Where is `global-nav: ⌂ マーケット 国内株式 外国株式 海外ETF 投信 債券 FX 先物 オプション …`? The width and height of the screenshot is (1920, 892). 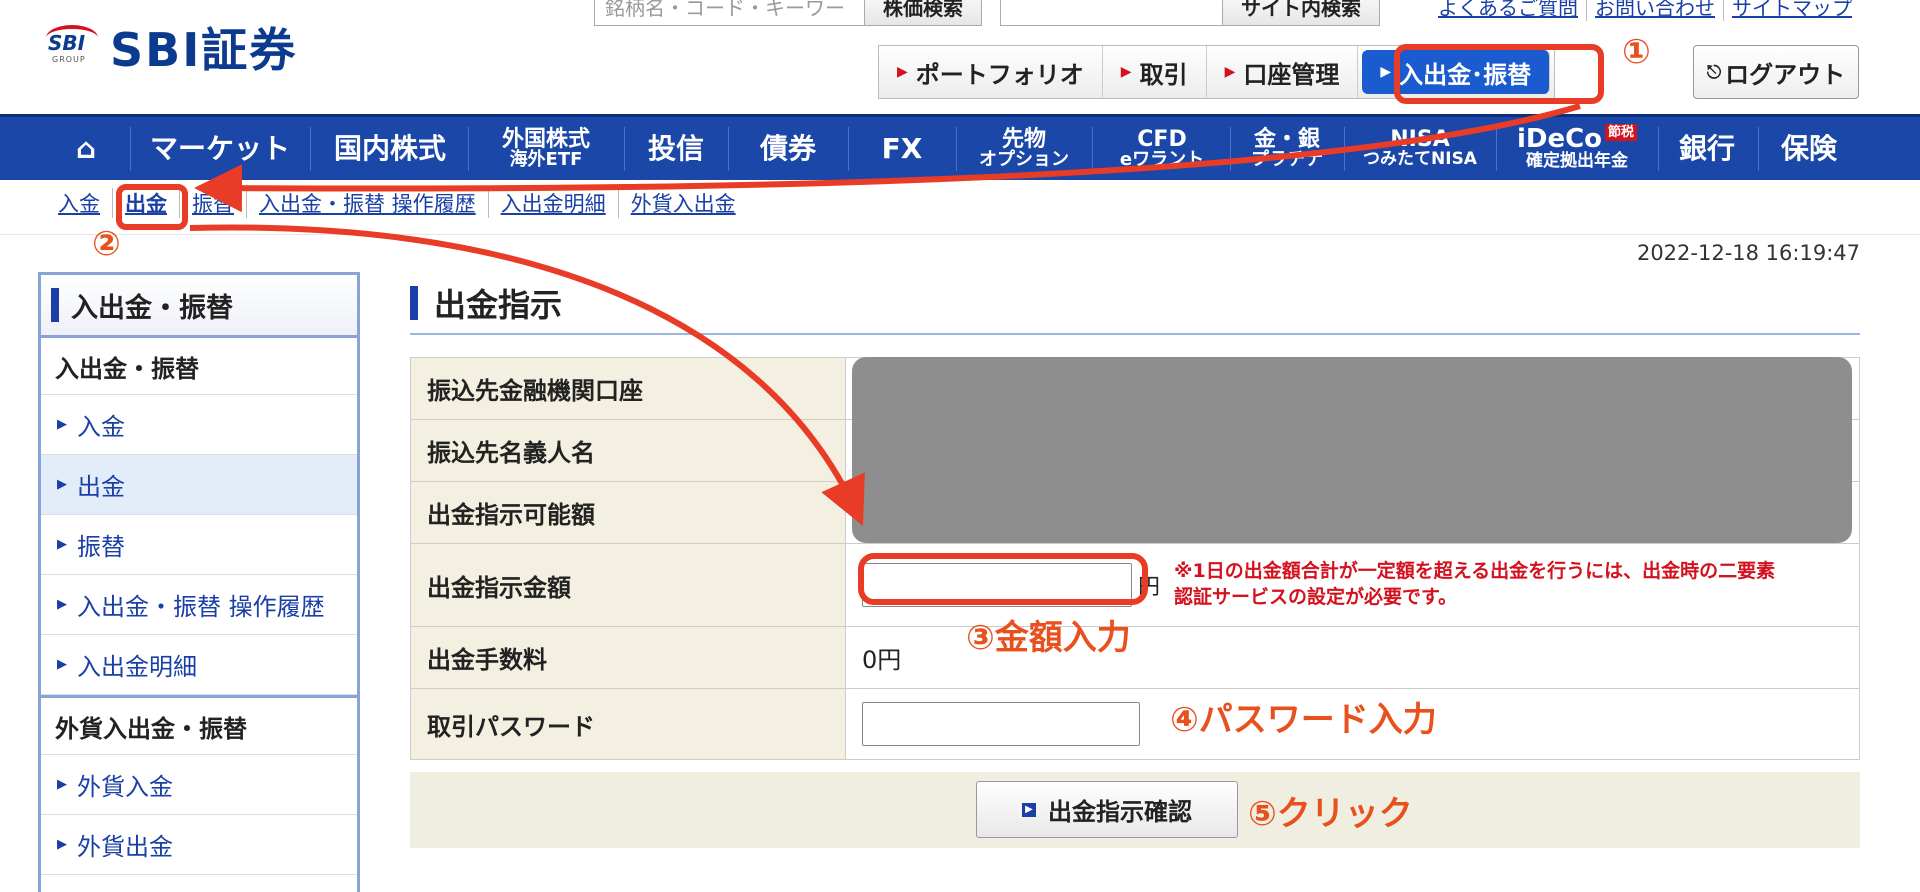
global-nav: ⌂ マーケット 国内株式 外国株式 海外ETF 投信 債券 FX 先物 オプション … is located at coordinates (960, 147).